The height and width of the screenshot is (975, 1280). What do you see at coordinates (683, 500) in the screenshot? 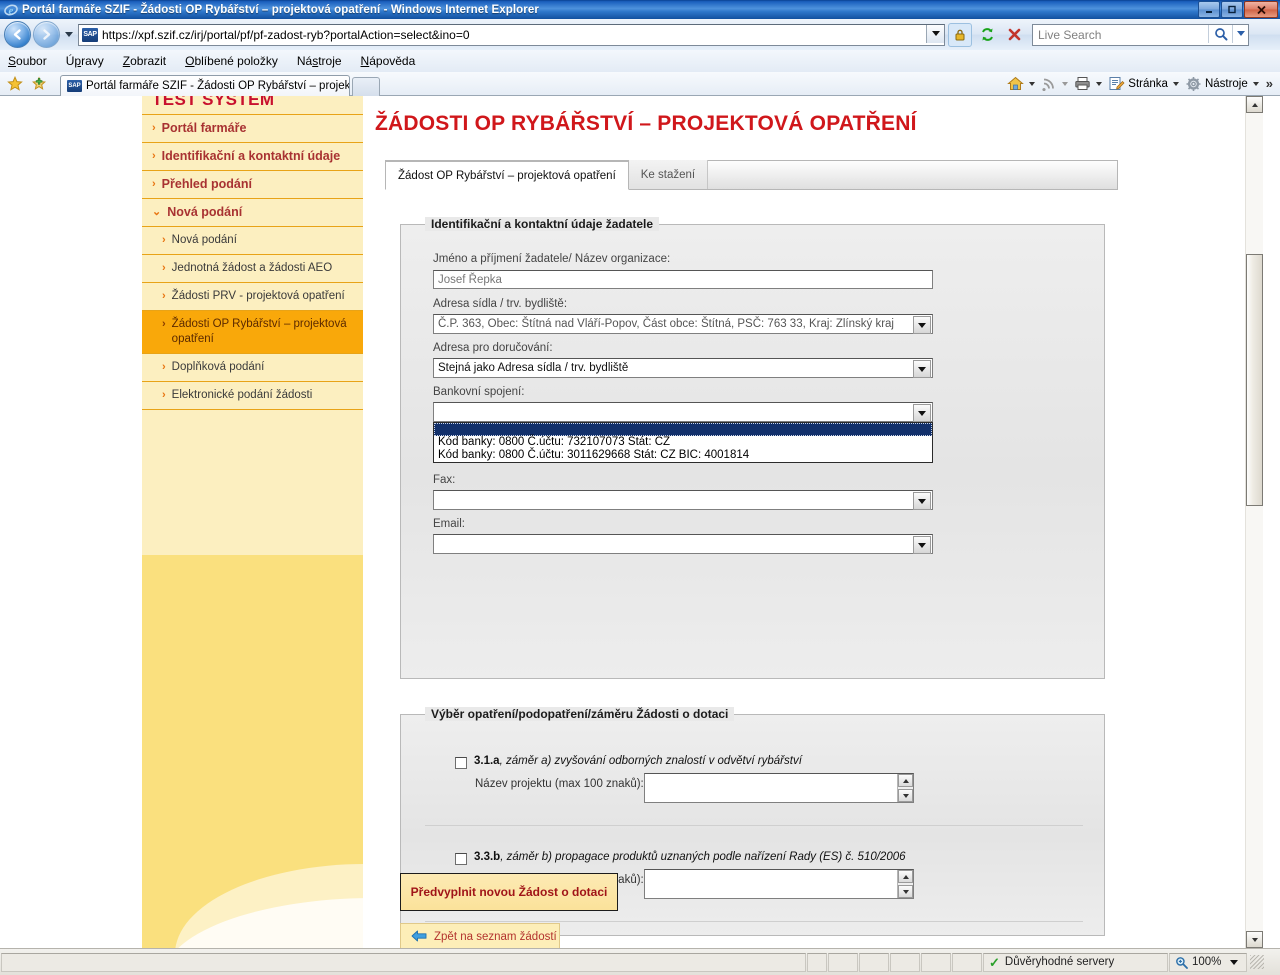
I see `fax-select` at bounding box center [683, 500].